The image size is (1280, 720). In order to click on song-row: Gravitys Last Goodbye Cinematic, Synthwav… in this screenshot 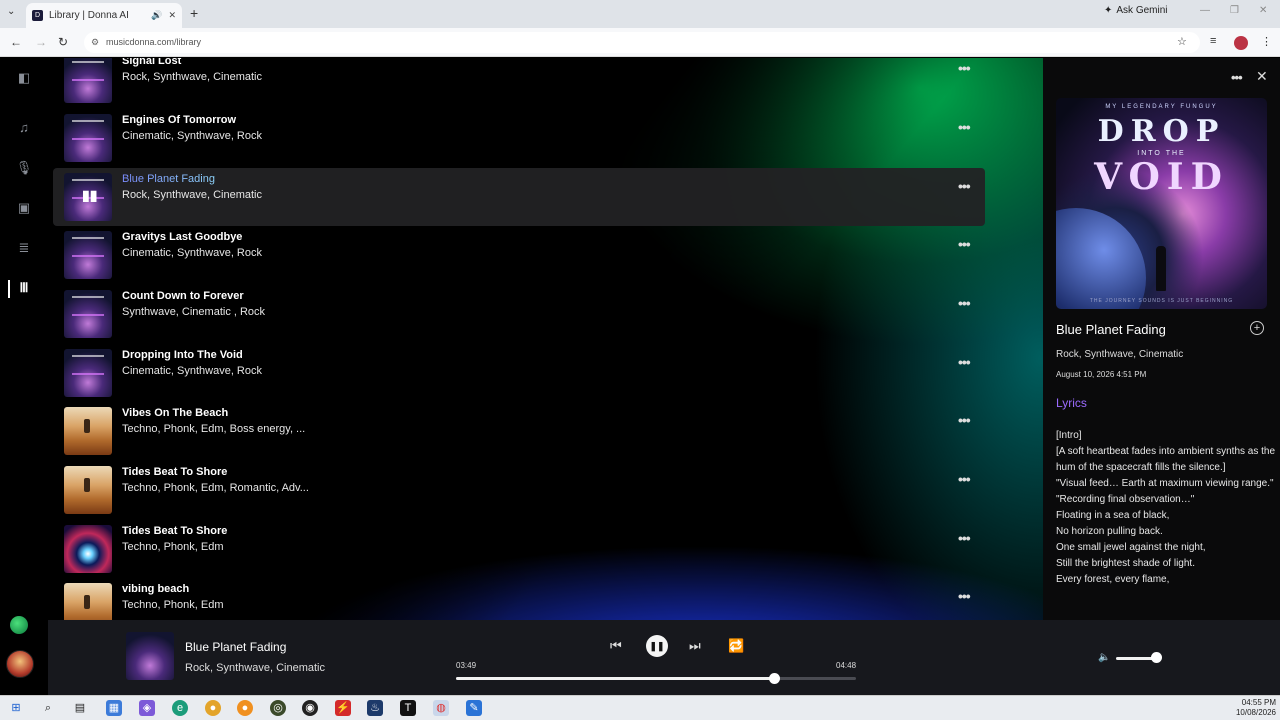, I will do `click(519, 255)`.